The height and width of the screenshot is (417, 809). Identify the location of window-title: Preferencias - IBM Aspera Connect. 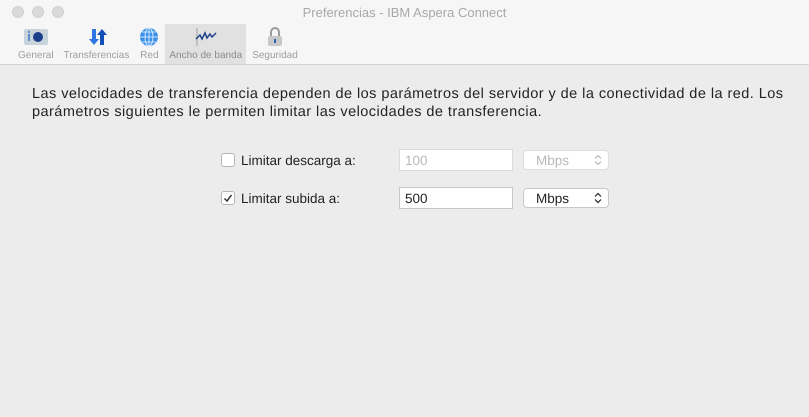
(404, 12).